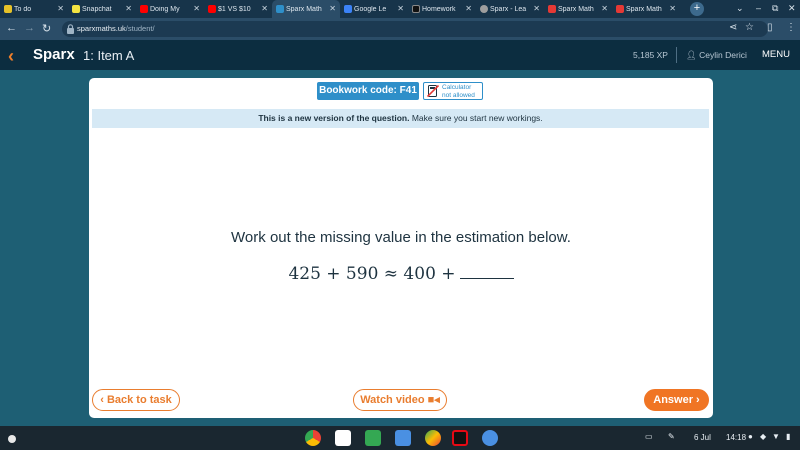 This screenshot has width=800, height=450. I want to click on url-input: sparxmaths.uk/student/, so click(415, 29).